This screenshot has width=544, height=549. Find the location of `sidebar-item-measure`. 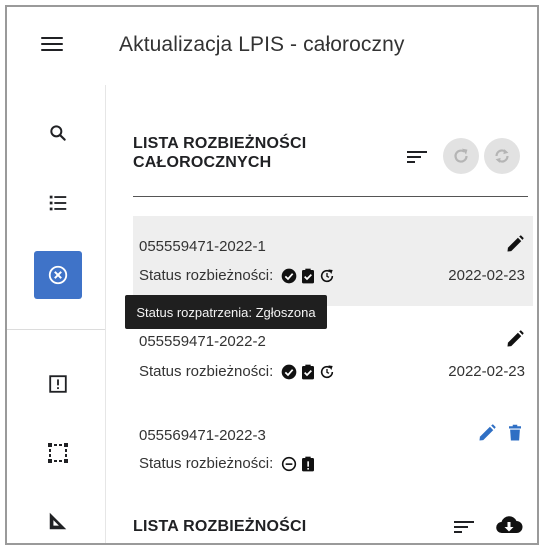

sidebar-item-measure is located at coordinates (58, 520).